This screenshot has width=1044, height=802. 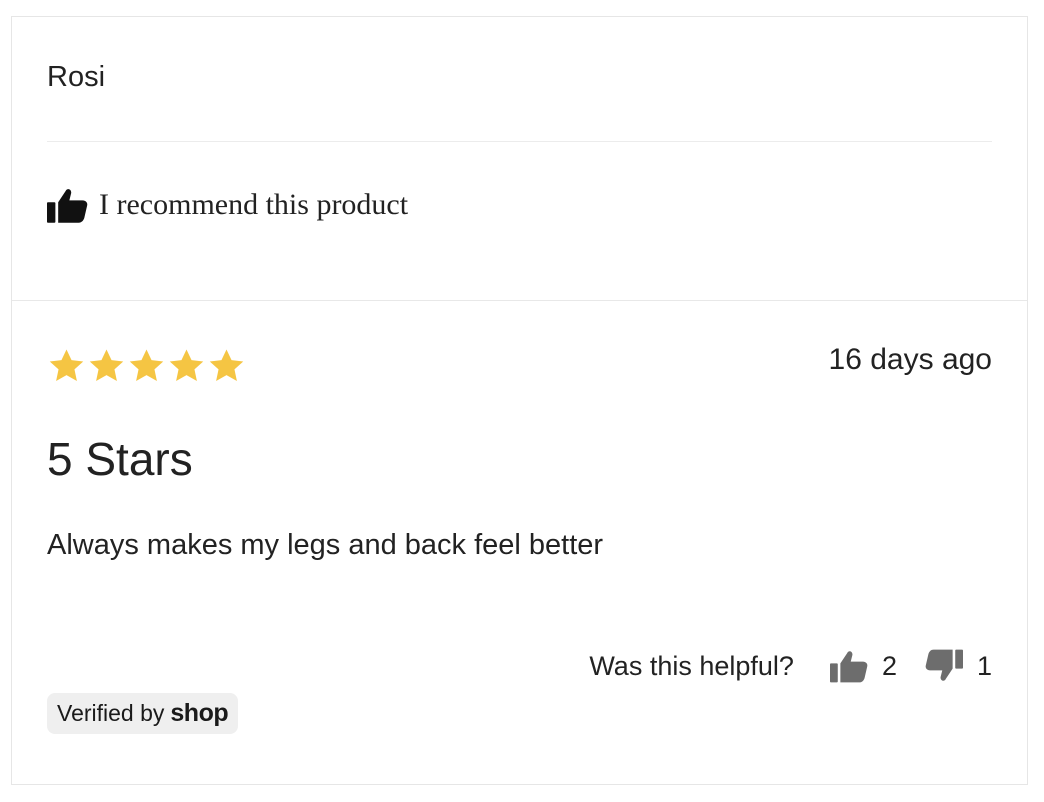 I want to click on divider, so click(x=519, y=141).